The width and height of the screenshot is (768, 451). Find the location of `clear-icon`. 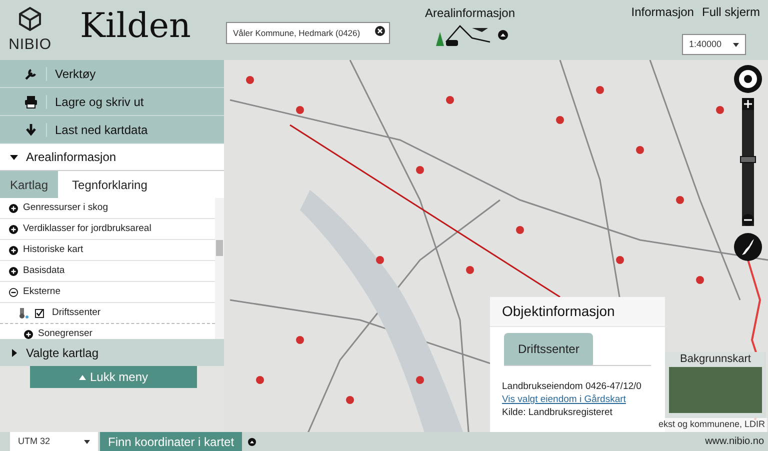

clear-icon is located at coordinates (380, 31).